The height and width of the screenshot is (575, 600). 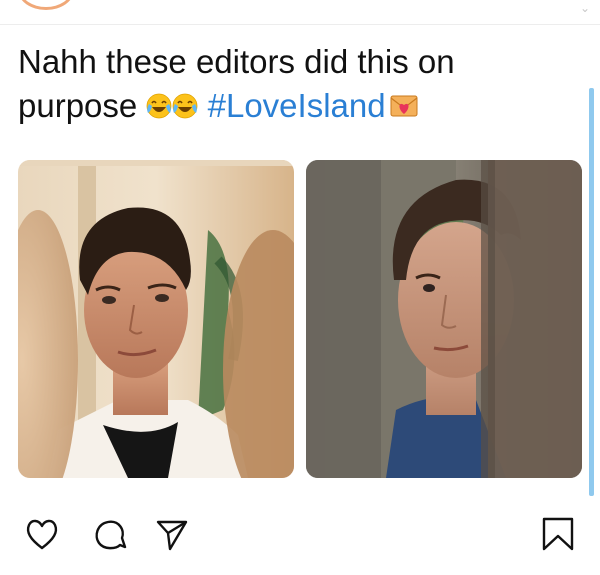 I want to click on love-letter-icon, so click(x=404, y=106).